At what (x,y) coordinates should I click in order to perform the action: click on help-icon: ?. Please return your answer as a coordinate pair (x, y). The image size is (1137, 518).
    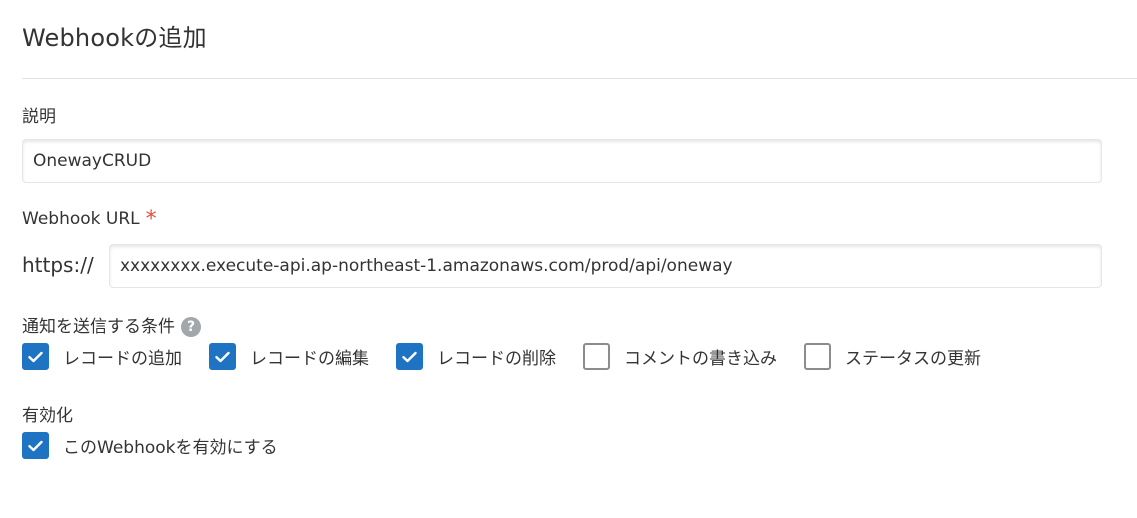
    Looking at the image, I should click on (191, 327).